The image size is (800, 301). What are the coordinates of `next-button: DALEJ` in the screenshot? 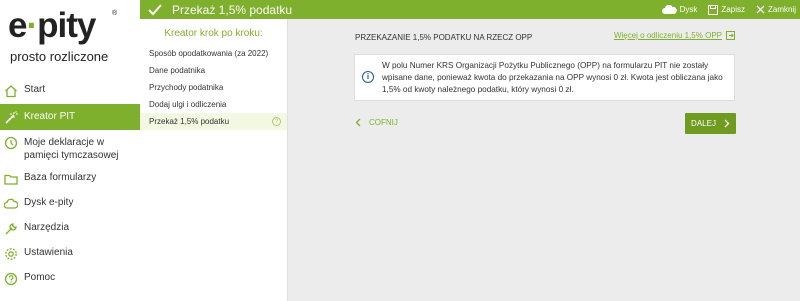 It's located at (710, 123).